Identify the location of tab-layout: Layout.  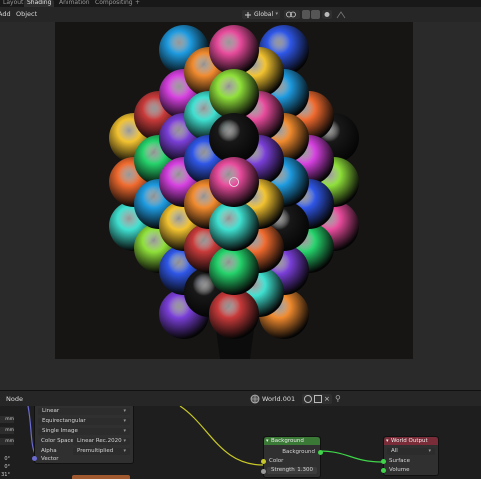
(13, 3).